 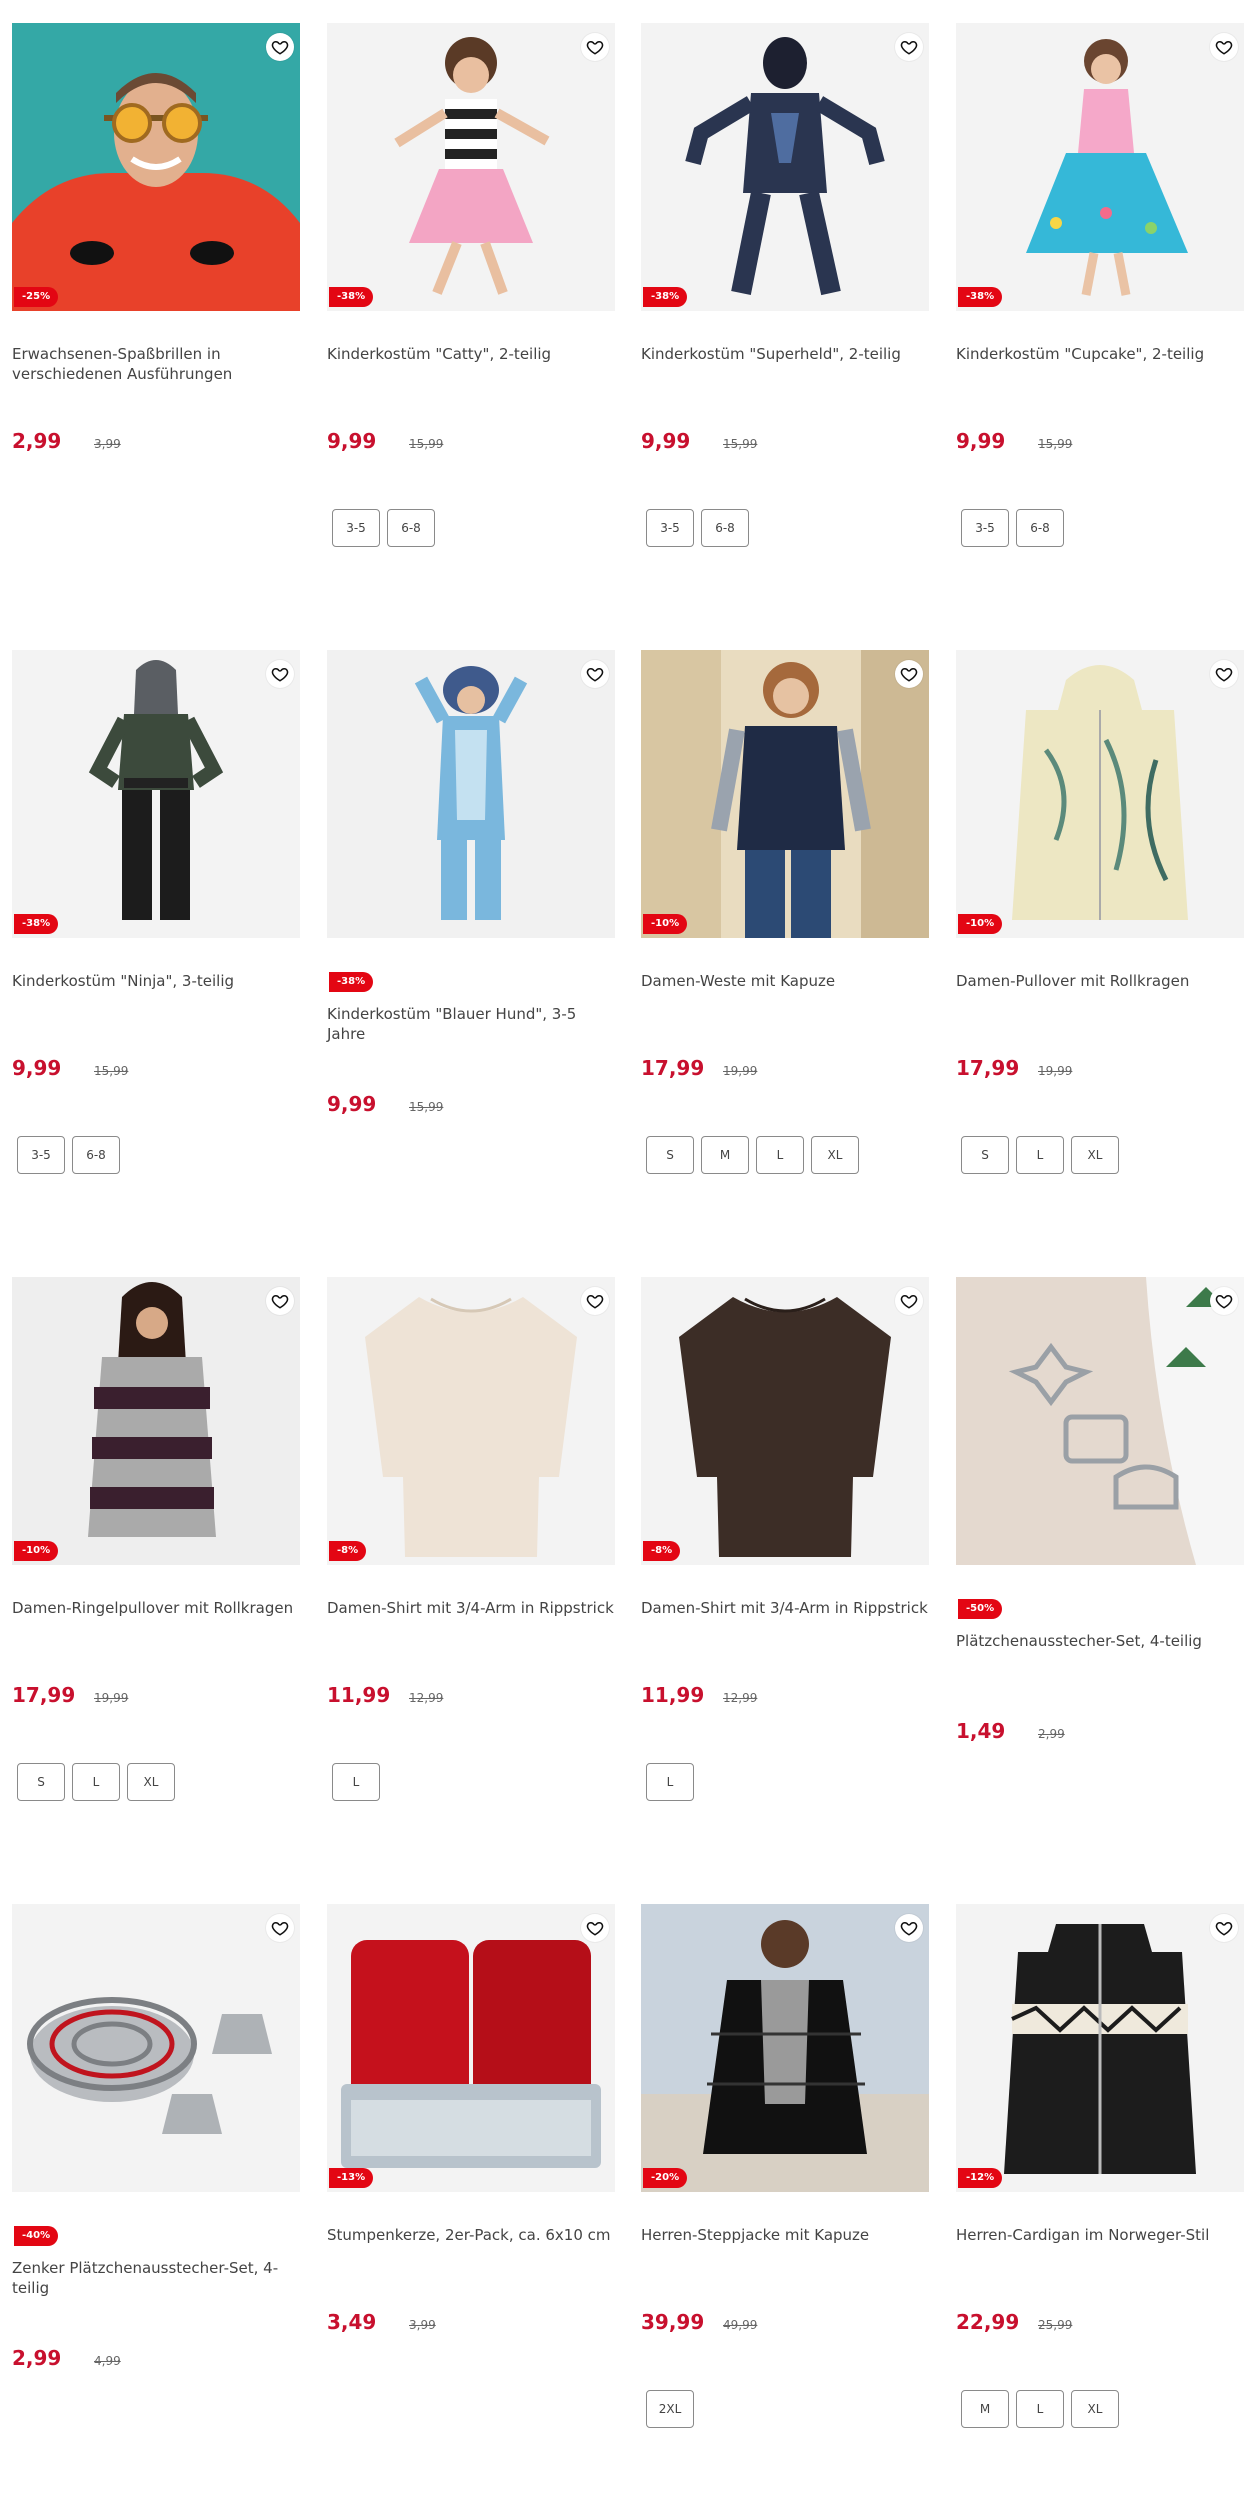 I want to click on size-options: L, so click(x=356, y=1782).